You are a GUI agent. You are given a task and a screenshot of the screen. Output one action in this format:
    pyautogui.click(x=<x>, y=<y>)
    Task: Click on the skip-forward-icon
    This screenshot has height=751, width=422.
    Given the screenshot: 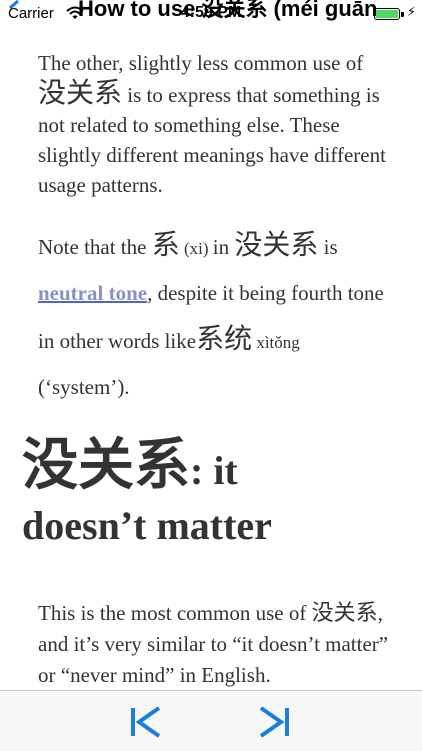 What is the action you would take?
    pyautogui.click(x=274, y=722)
    